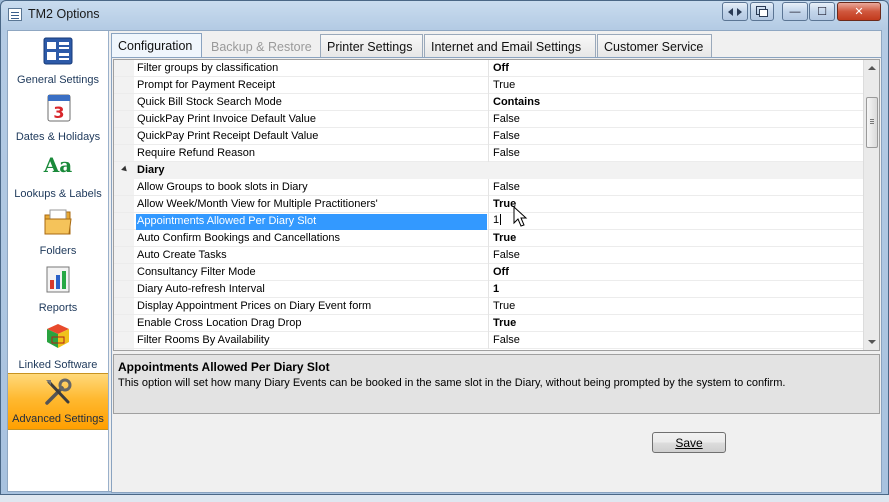 The height and width of the screenshot is (502, 889). I want to click on nav-item-label: Reports, so click(58, 308).